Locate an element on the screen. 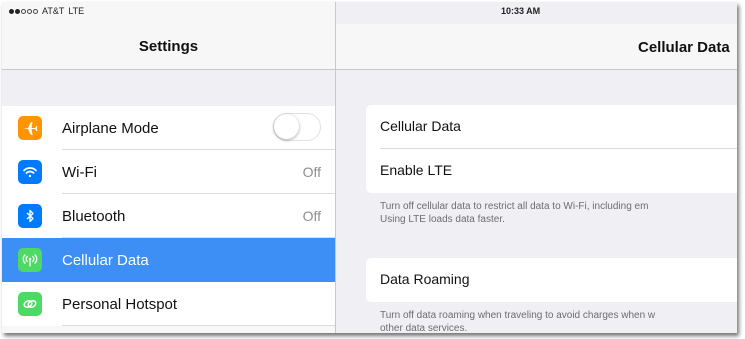  row-label: Airplane Mode is located at coordinates (110, 128).